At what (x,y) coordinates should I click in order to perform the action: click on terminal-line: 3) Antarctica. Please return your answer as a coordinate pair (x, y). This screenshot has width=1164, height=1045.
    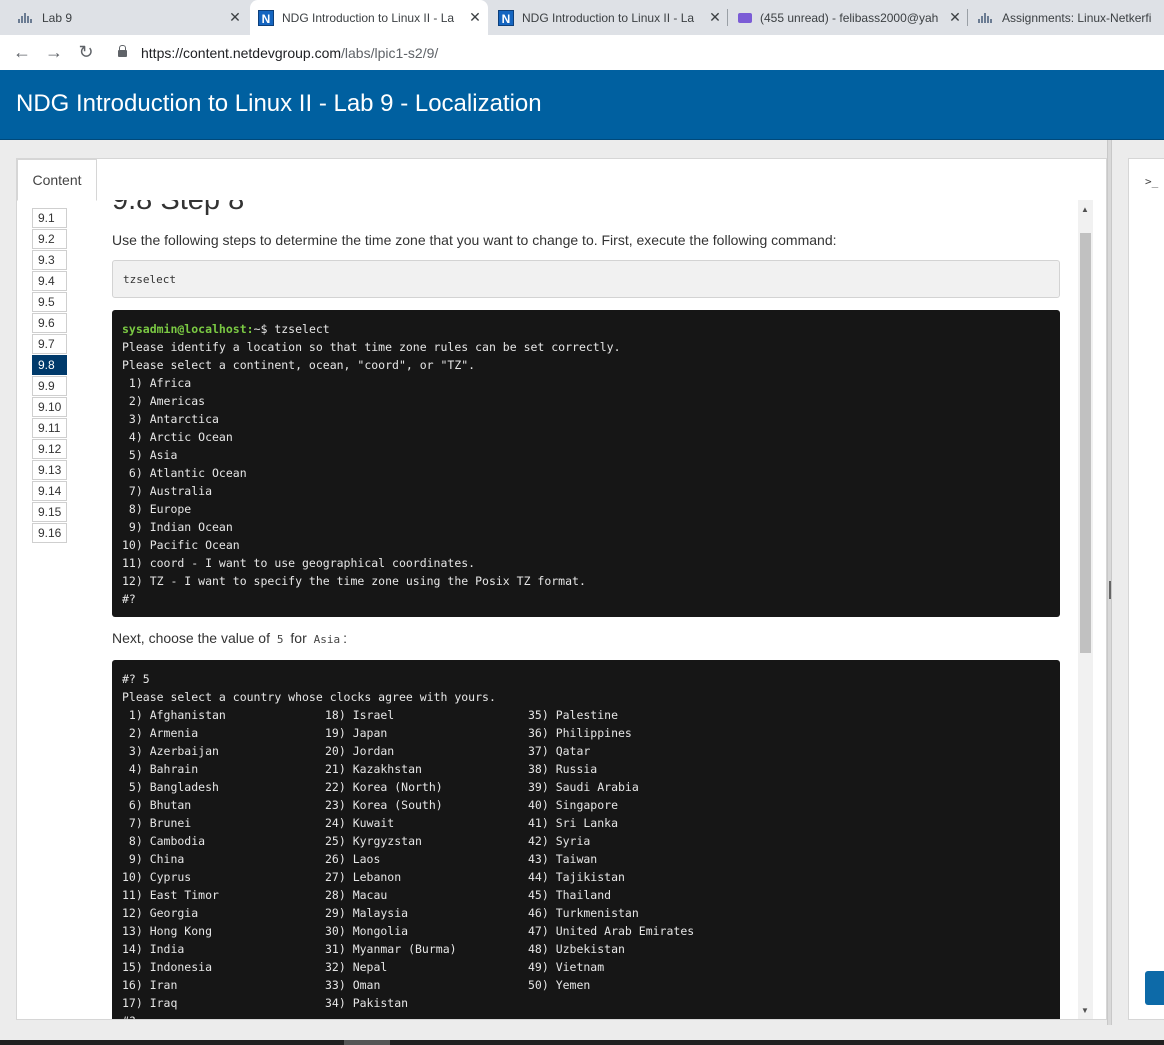
    Looking at the image, I should click on (170, 419).